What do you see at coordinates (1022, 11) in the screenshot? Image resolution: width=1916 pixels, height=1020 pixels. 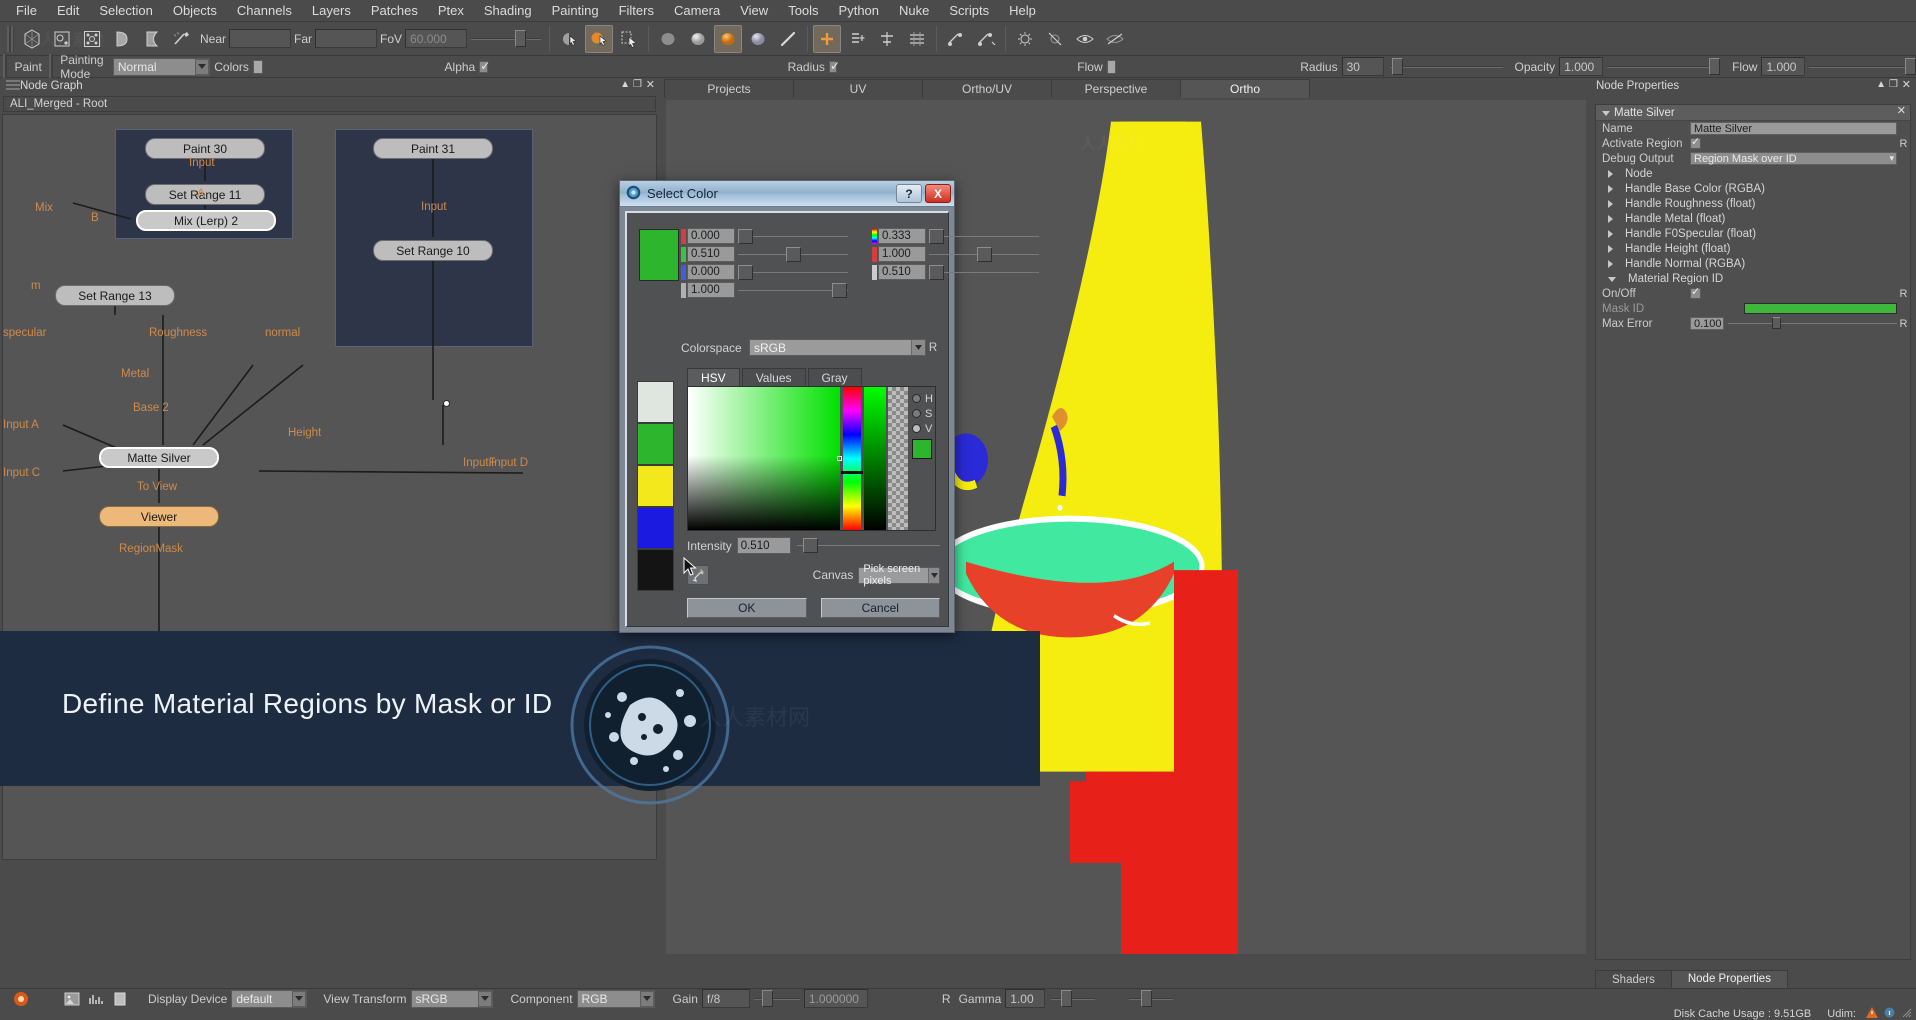 I see `menu-item-help: Help` at bounding box center [1022, 11].